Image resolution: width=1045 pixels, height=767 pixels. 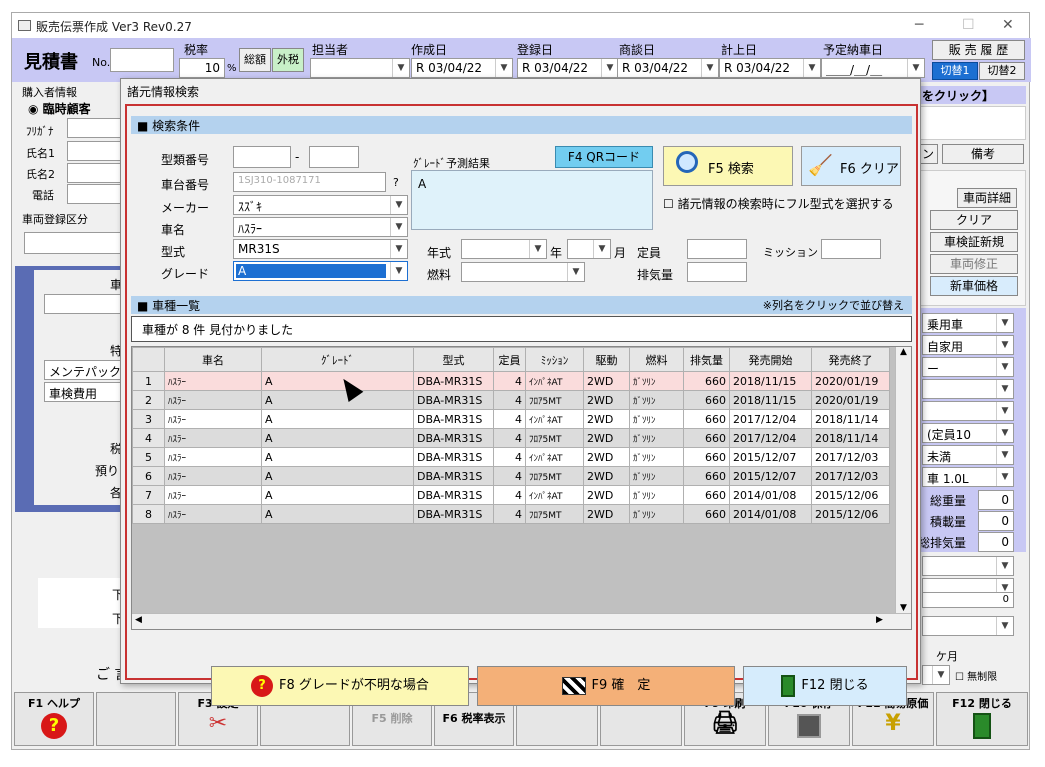 What do you see at coordinates (255, 60) in the screenshot?
I see `sogaku-button: 総額` at bounding box center [255, 60].